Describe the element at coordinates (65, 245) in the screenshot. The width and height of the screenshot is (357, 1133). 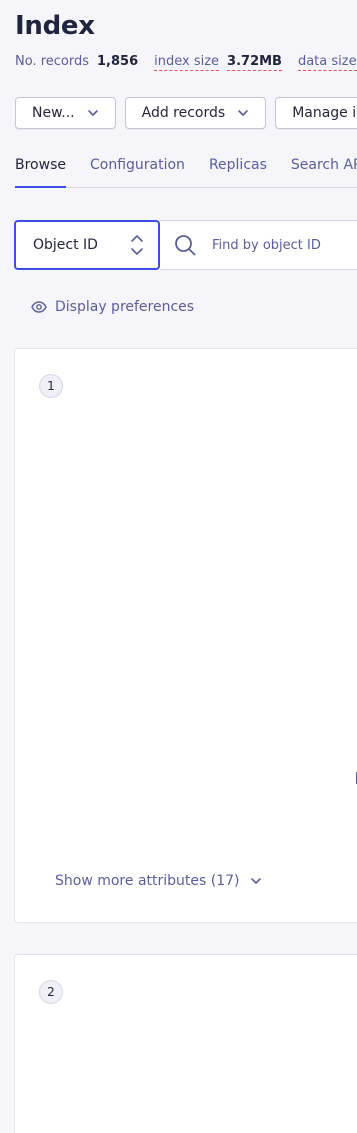
I see `search-attribute-value: Object ID` at that location.